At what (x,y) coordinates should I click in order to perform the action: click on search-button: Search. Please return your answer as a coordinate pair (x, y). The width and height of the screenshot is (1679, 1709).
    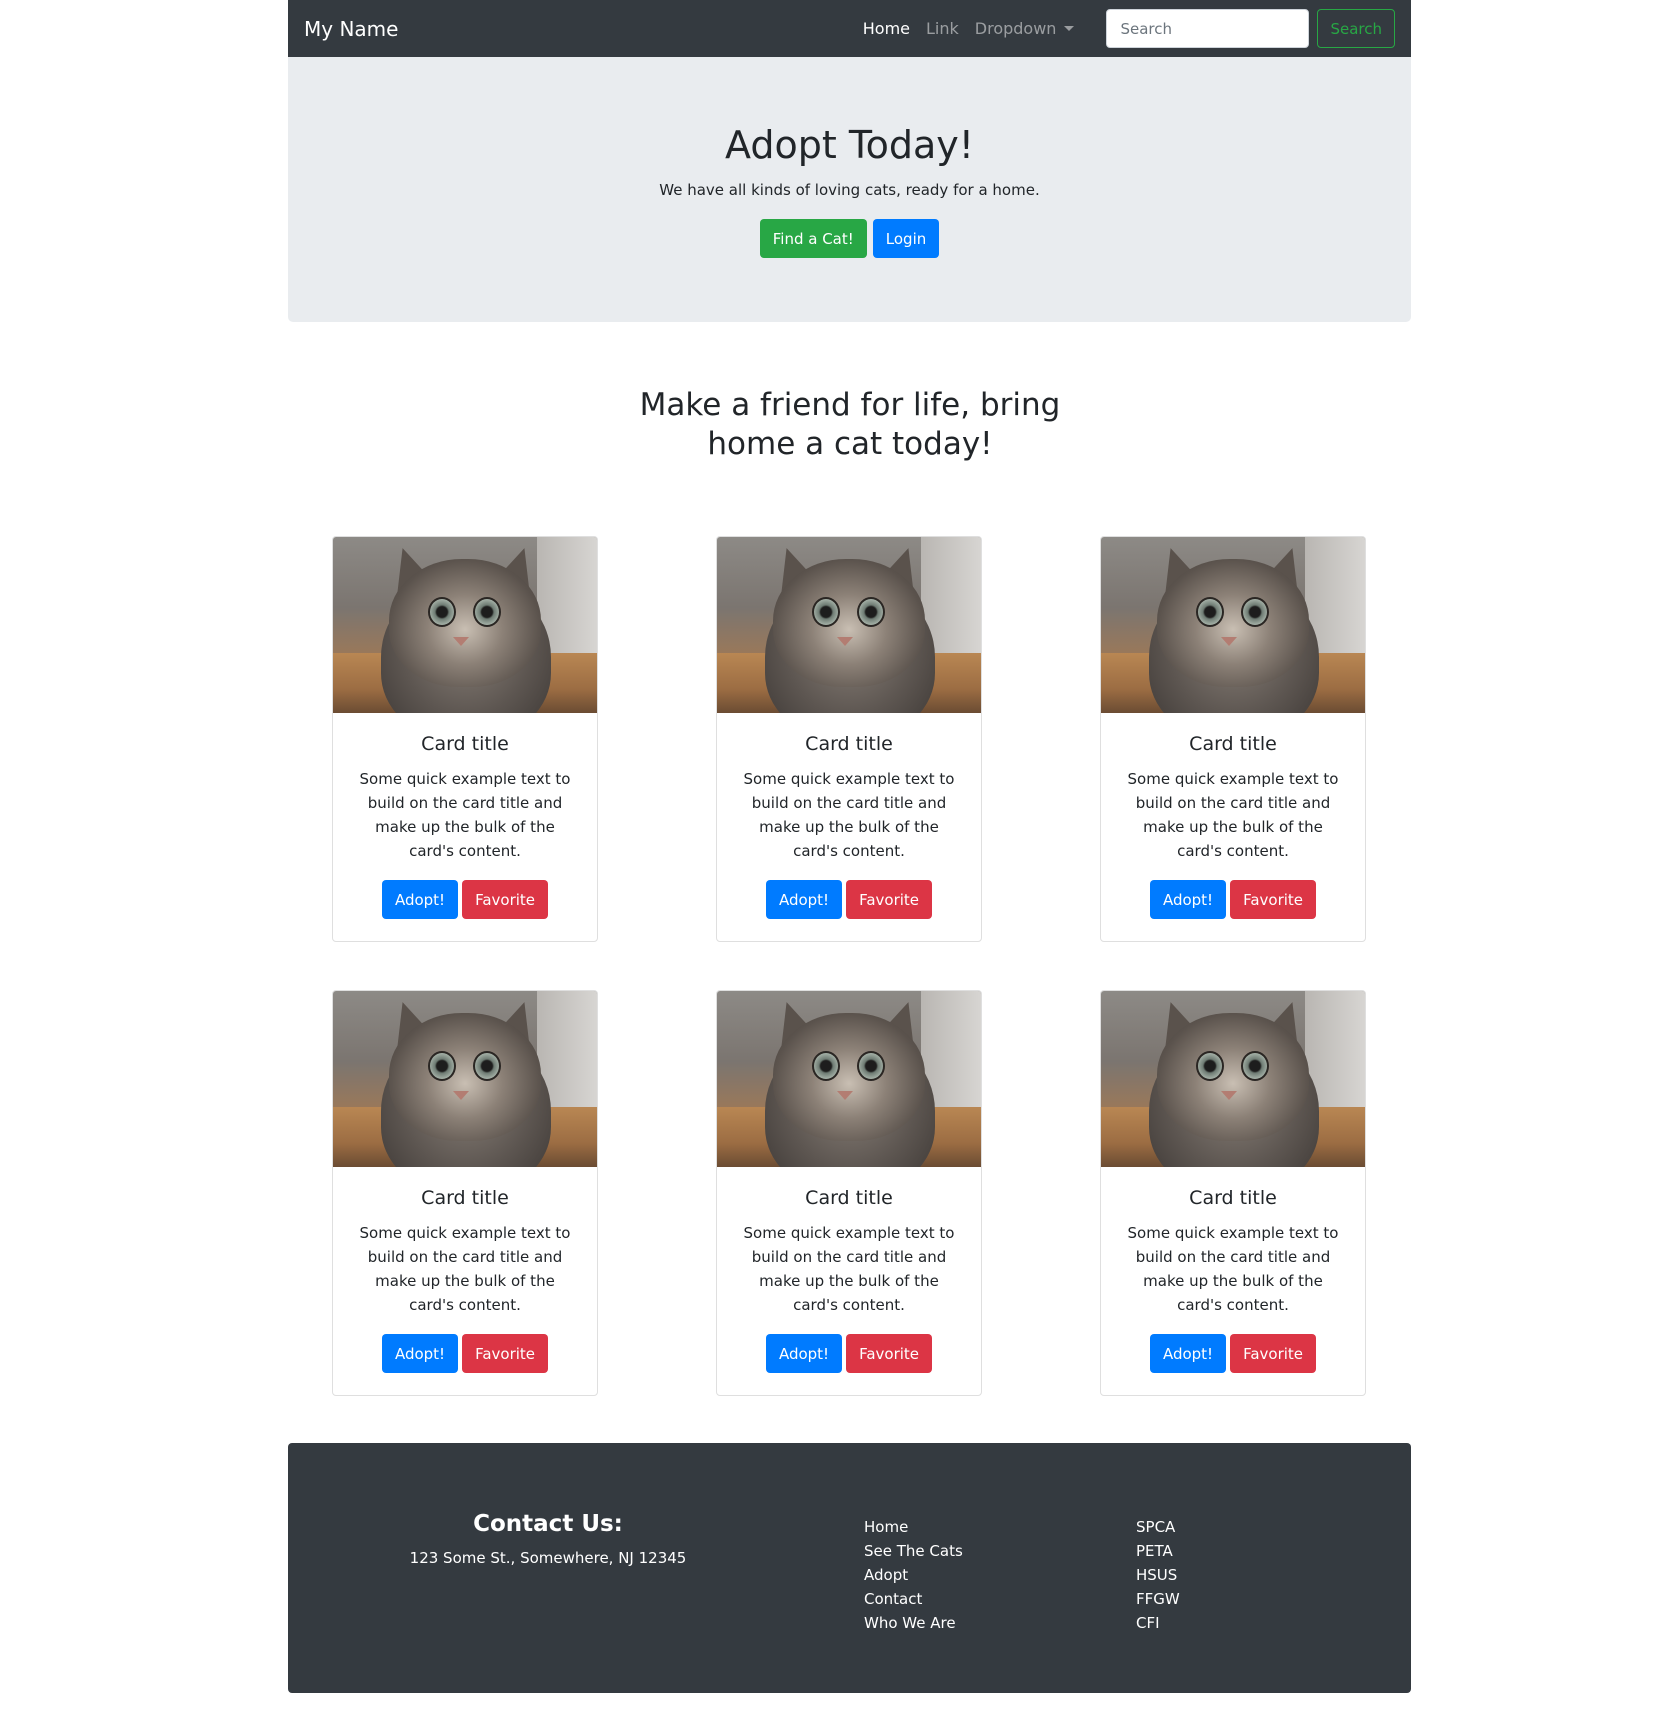
    Looking at the image, I should click on (1356, 28).